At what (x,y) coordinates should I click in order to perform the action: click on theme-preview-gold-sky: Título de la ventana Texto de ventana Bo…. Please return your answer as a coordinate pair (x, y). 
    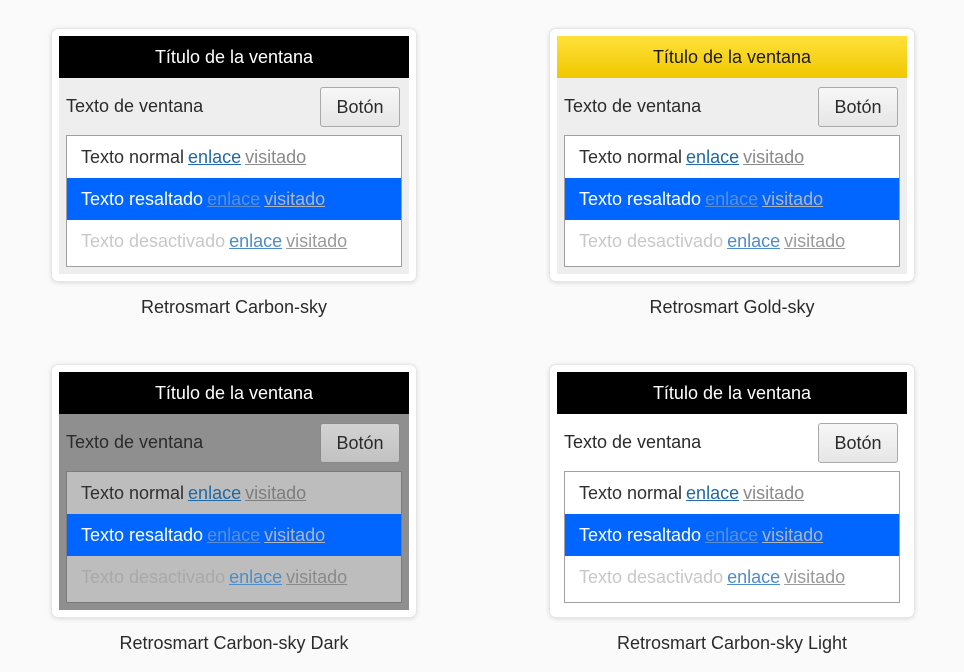
    Looking at the image, I should click on (732, 155).